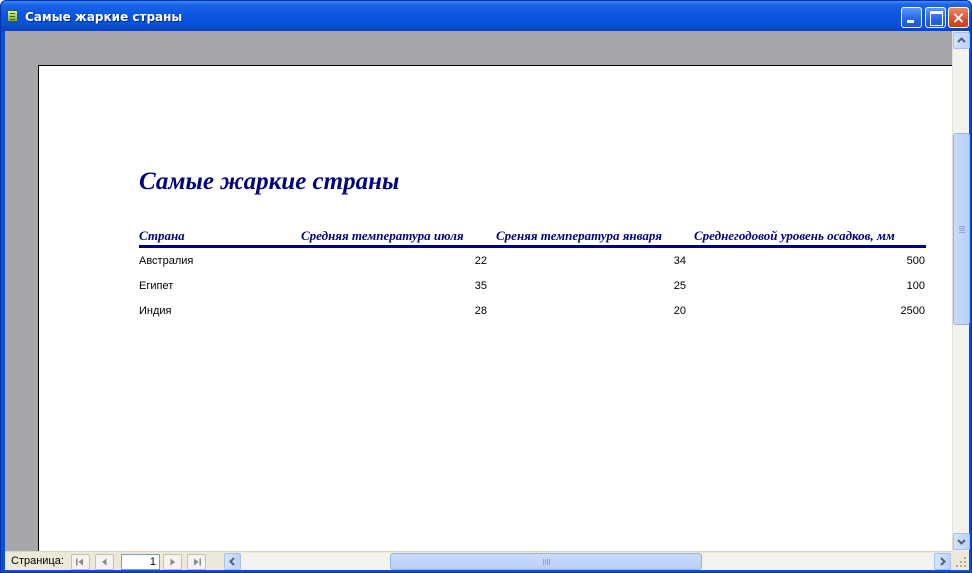 This screenshot has height=573, width=972. I want to click on last-page-button, so click(196, 562).